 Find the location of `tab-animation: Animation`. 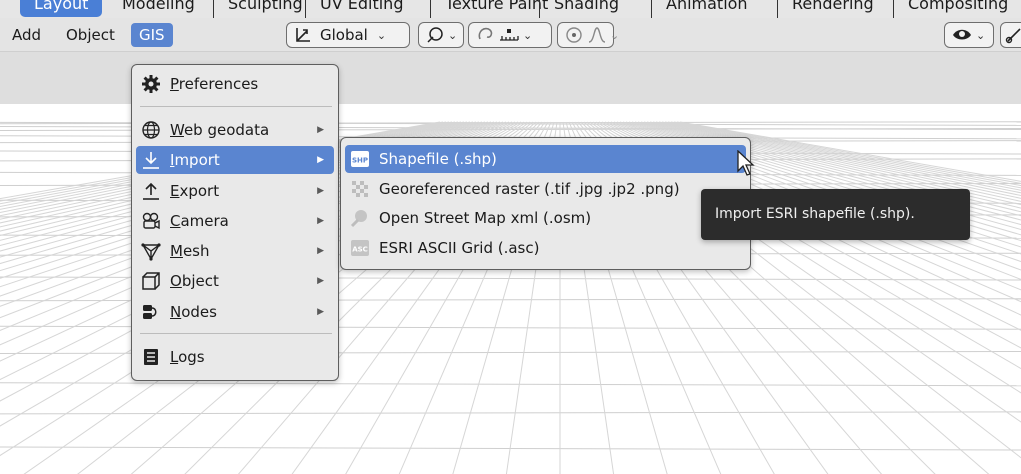

tab-animation: Animation is located at coordinates (707, 8).